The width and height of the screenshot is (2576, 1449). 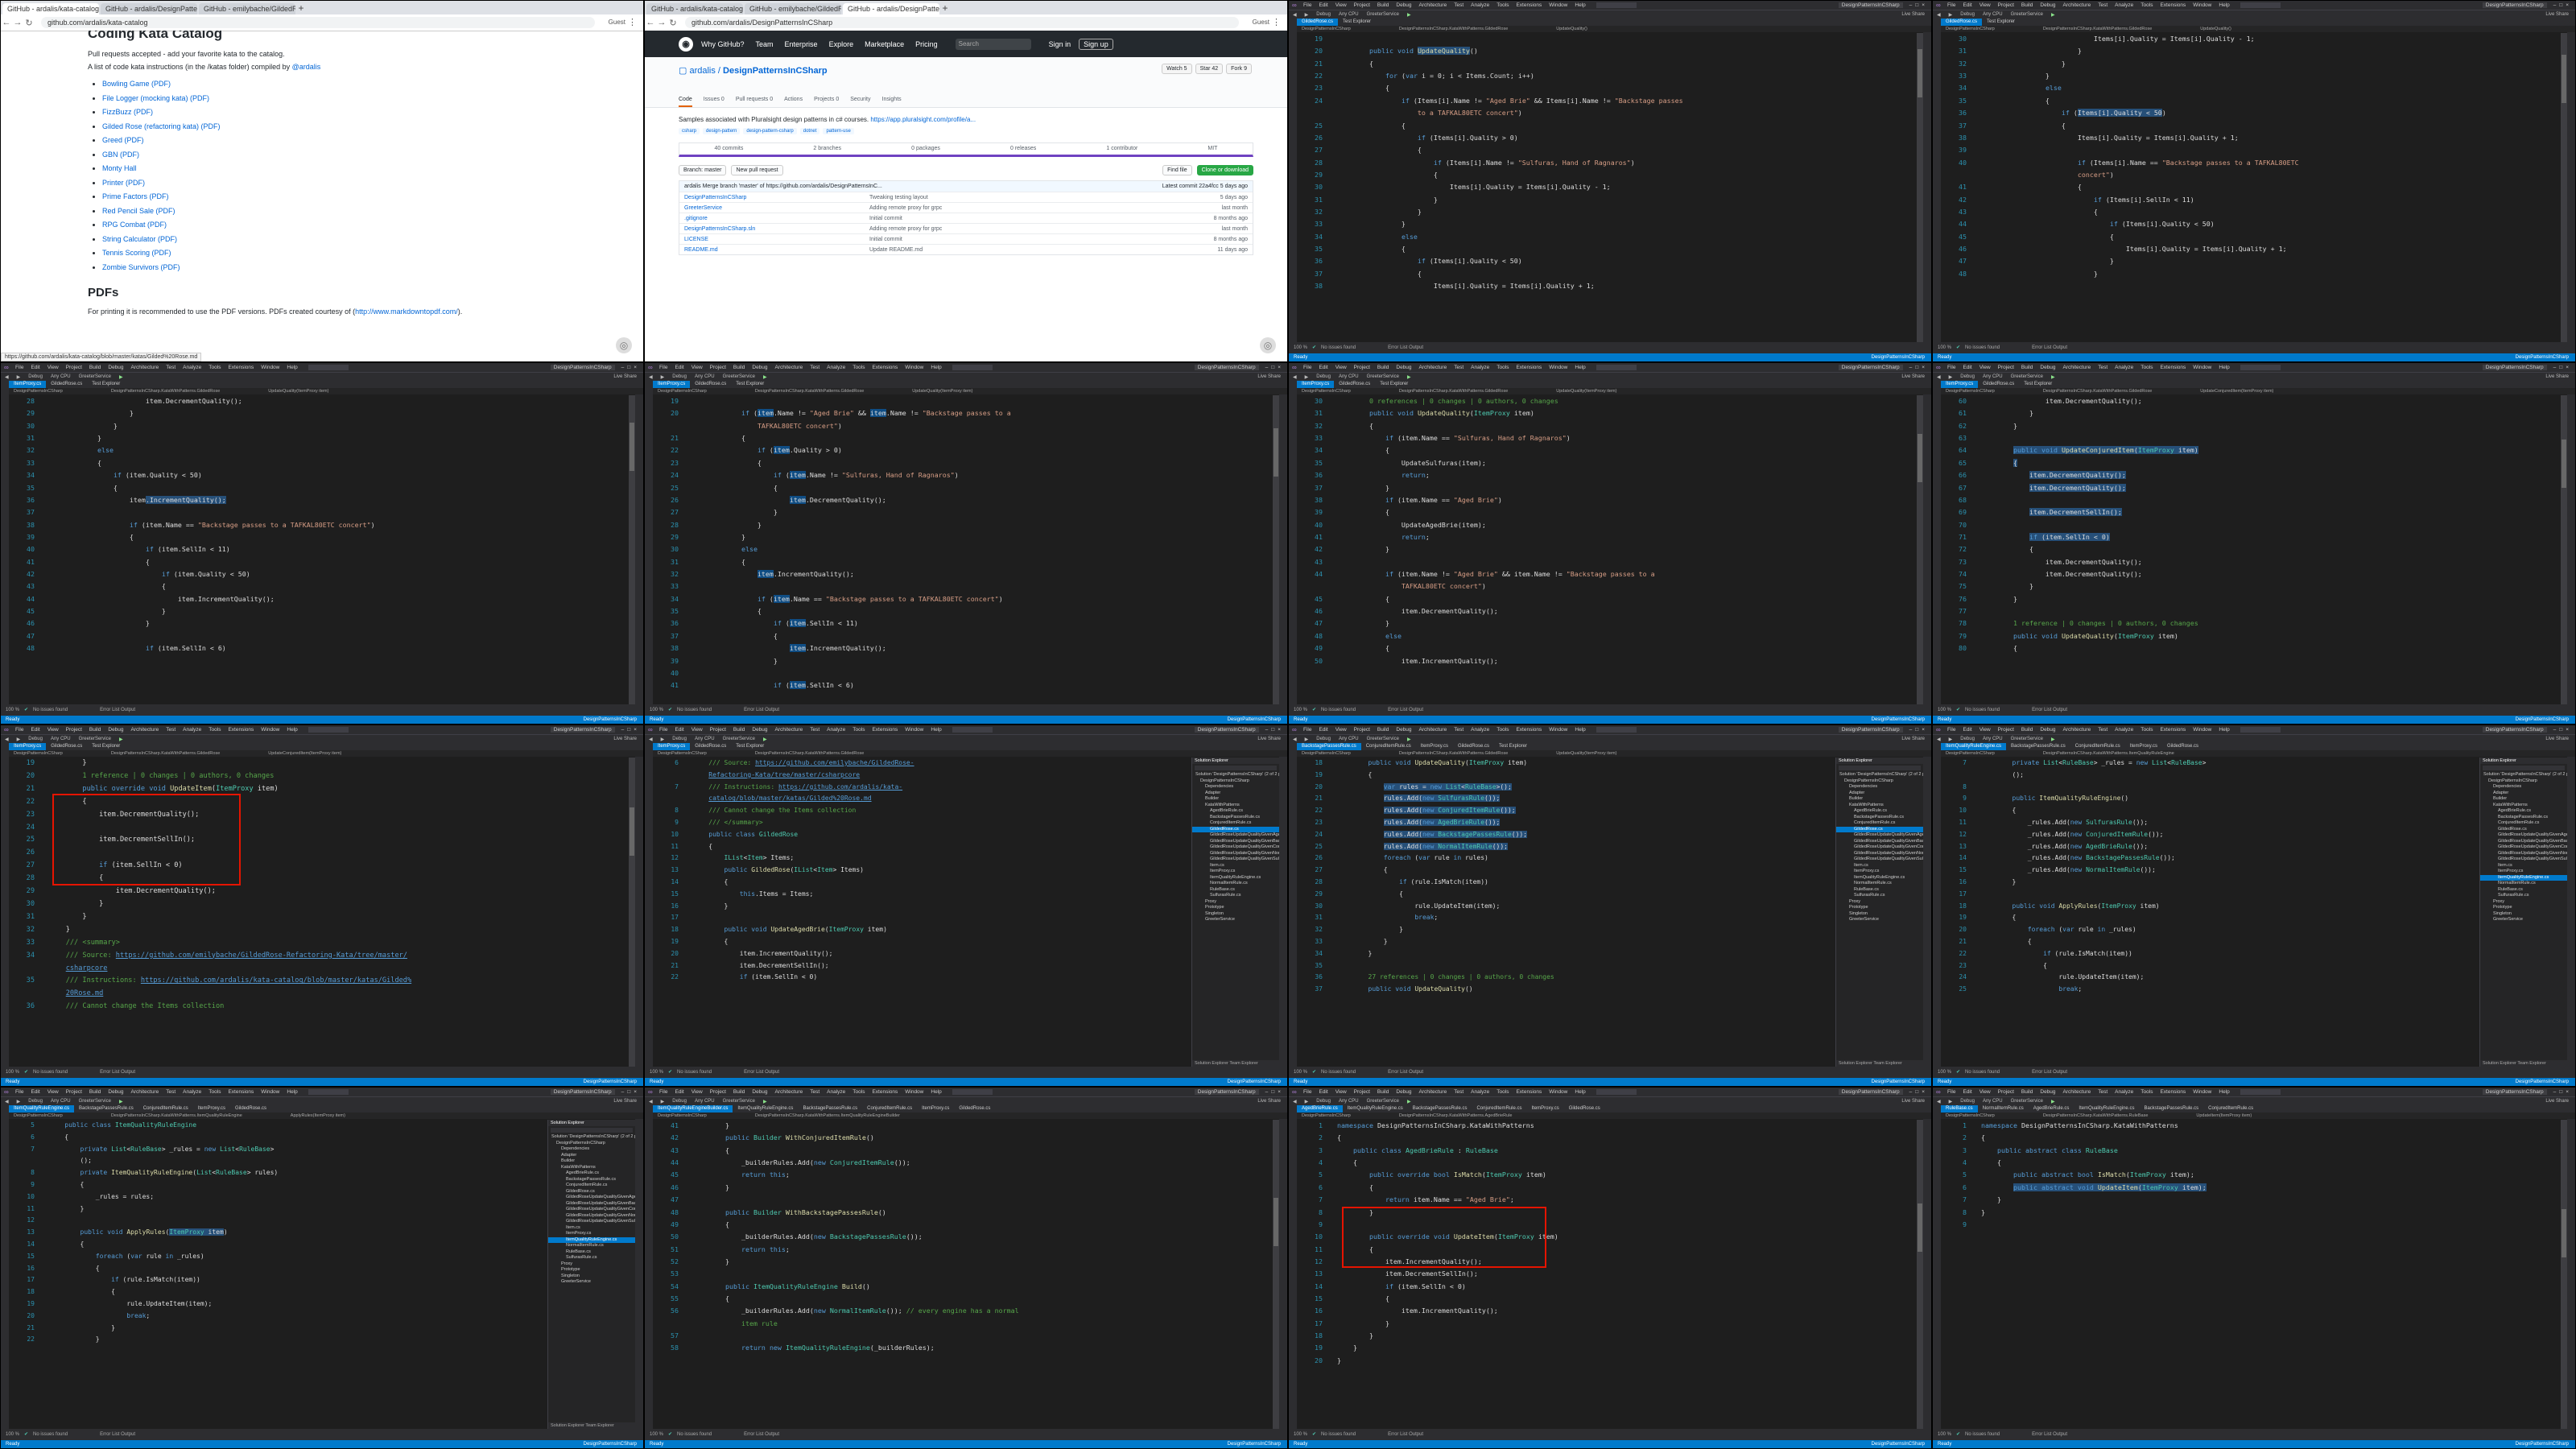 I want to click on solution-tree-item: SulfurasRule.cs, so click(x=1235, y=896).